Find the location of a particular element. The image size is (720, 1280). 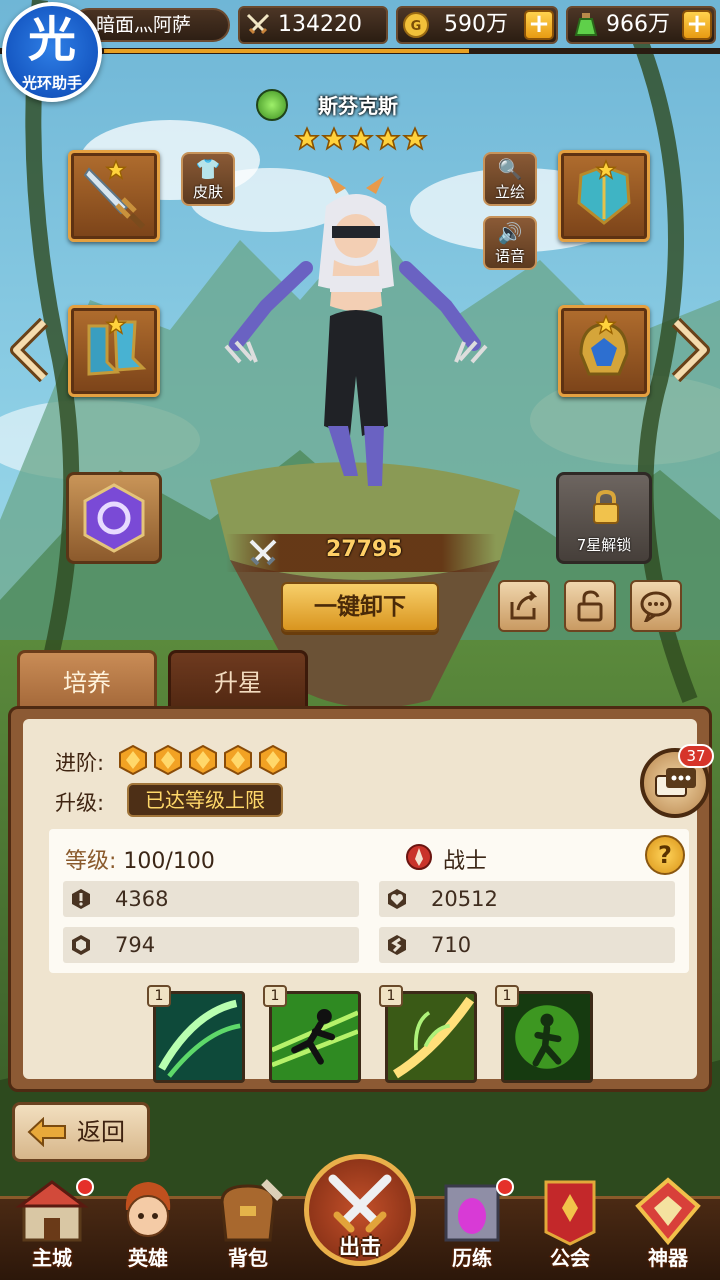

nav-guild: 公会 is located at coordinates (570, 1225).